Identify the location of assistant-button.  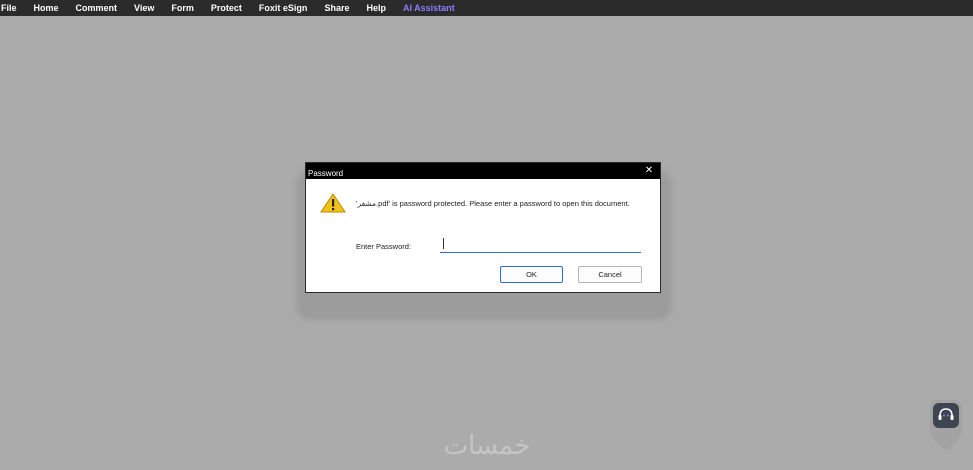
(946, 415).